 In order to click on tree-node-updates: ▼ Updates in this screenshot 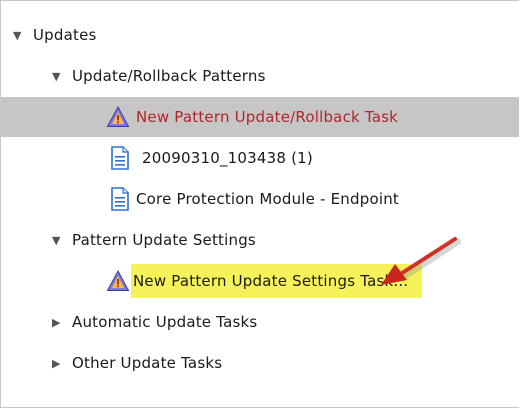, I will do `click(260, 35)`.